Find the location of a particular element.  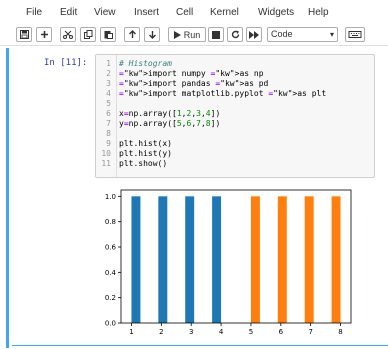

move-down-button is located at coordinates (152, 34).